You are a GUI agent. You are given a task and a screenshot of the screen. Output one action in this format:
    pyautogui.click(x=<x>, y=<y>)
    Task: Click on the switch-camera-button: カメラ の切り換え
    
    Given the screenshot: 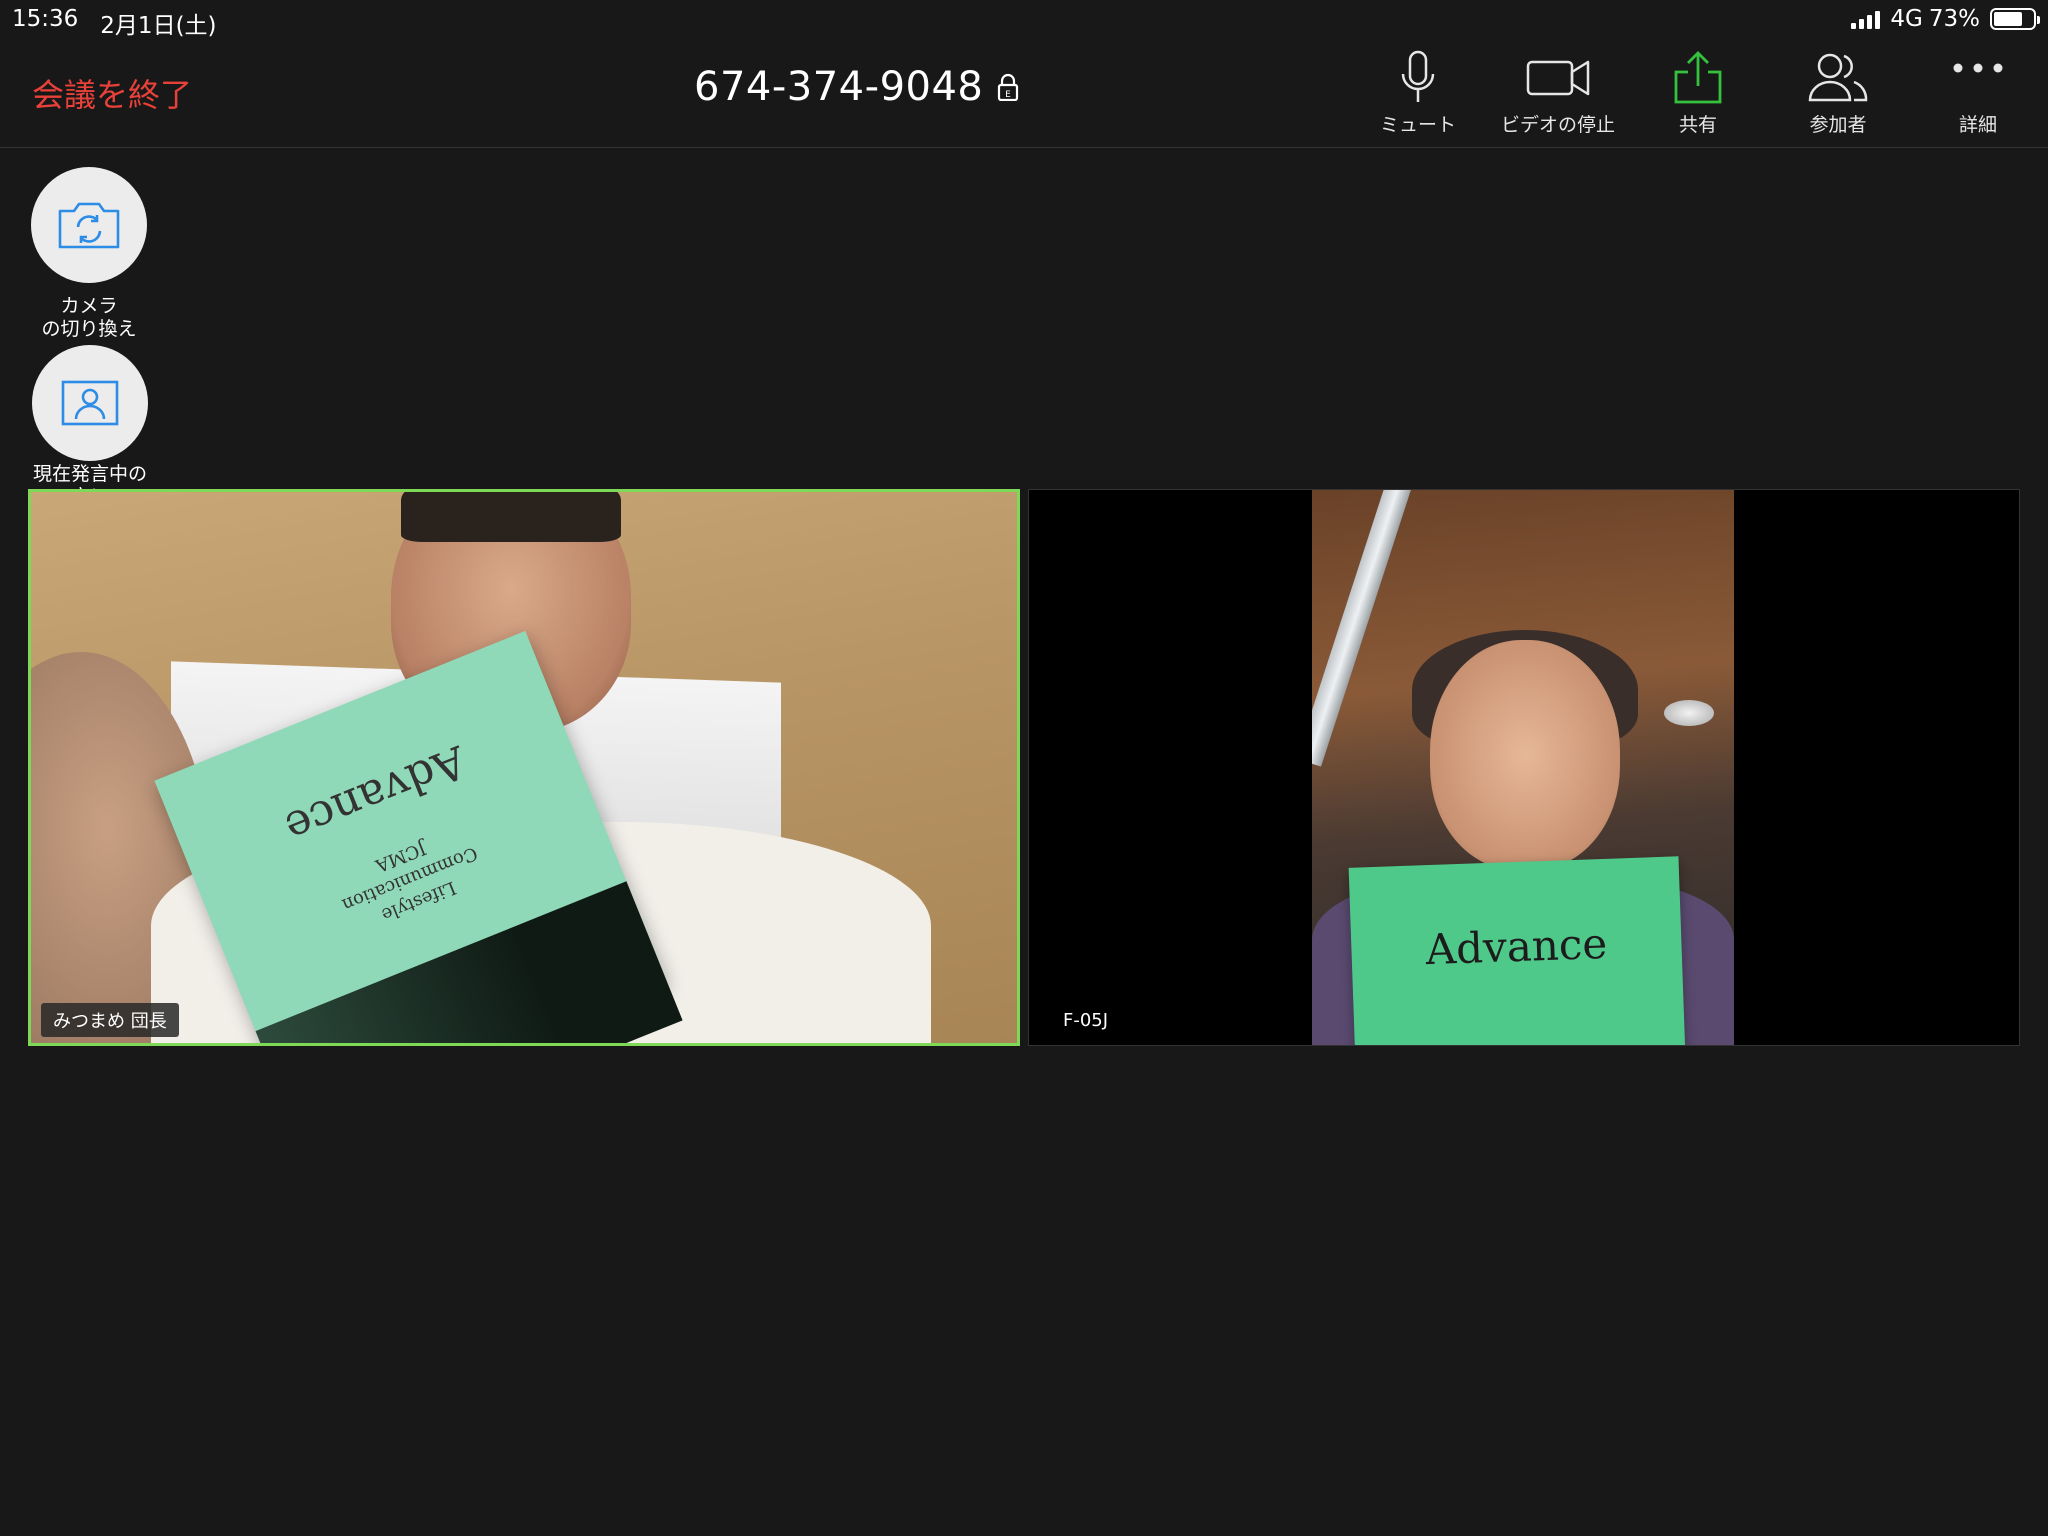 What is the action you would take?
    pyautogui.click(x=89, y=254)
    